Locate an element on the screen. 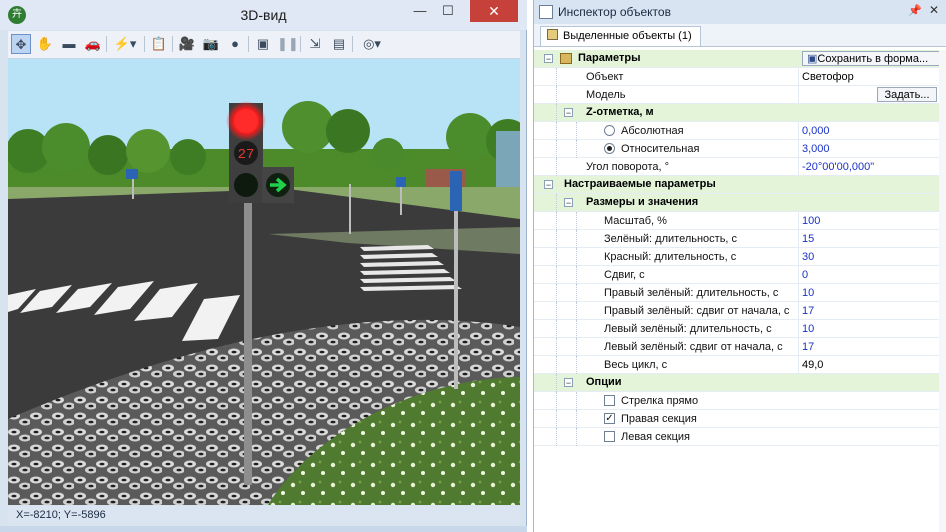  move-icon: ✥ is located at coordinates (21, 44).